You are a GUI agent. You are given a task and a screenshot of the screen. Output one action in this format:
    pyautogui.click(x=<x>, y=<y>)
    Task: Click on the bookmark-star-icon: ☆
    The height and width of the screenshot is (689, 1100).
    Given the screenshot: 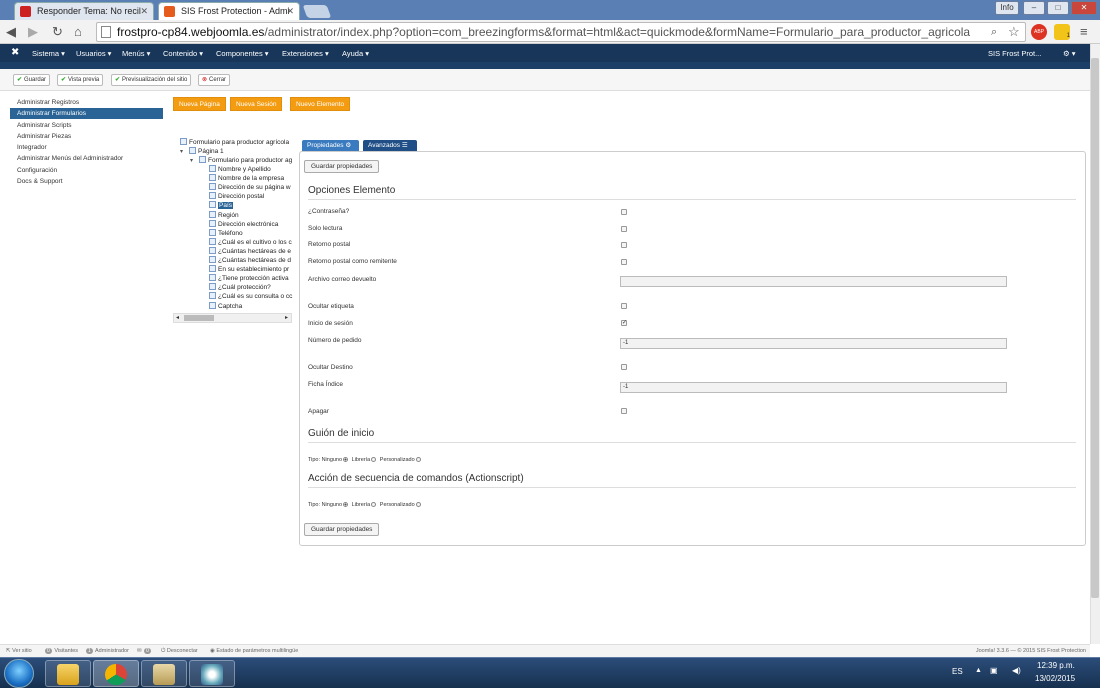 What is the action you would take?
    pyautogui.click(x=1014, y=32)
    